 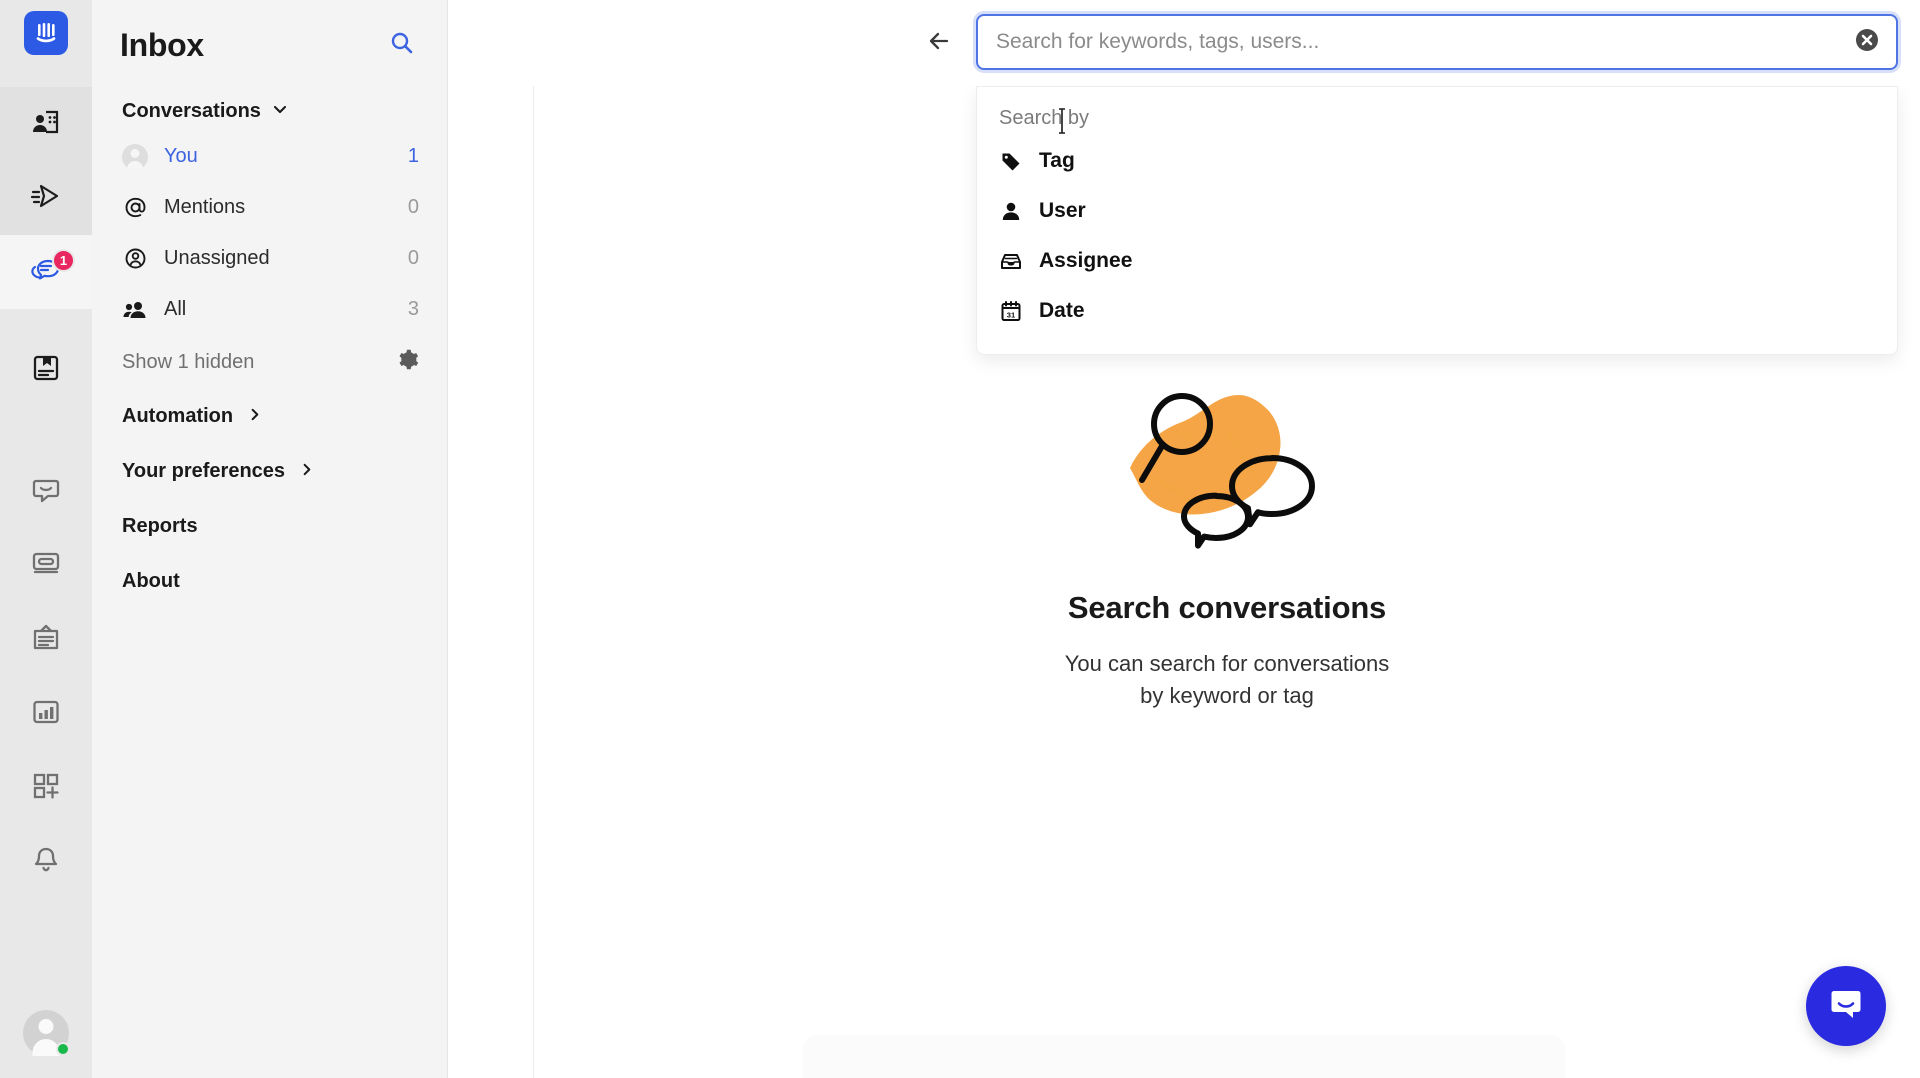 What do you see at coordinates (1011, 314) in the screenshot?
I see `svg-text: 31` at bounding box center [1011, 314].